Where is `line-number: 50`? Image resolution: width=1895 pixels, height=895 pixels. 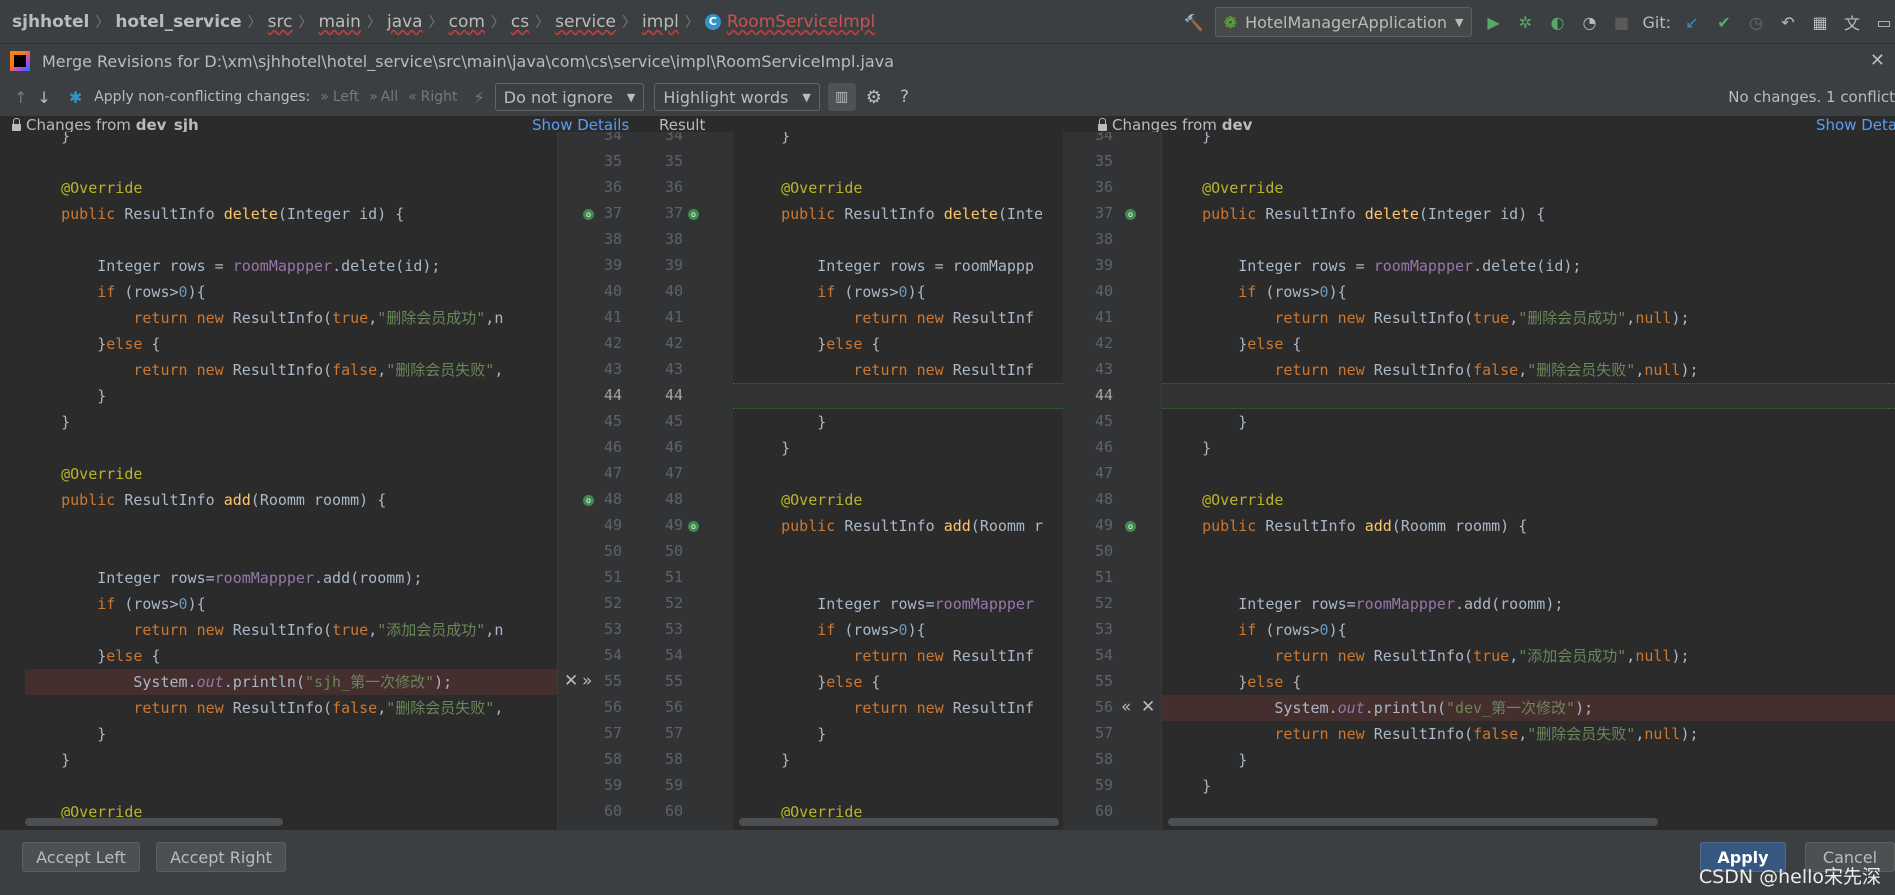
line-number: 50 is located at coordinates (673, 551).